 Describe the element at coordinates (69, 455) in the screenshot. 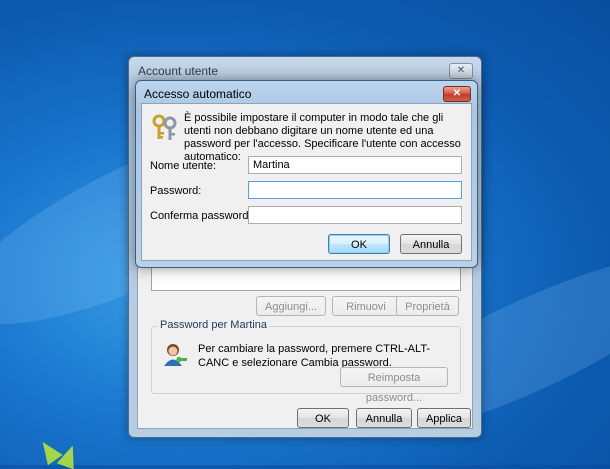

I see `wallpaper-leaf` at that location.